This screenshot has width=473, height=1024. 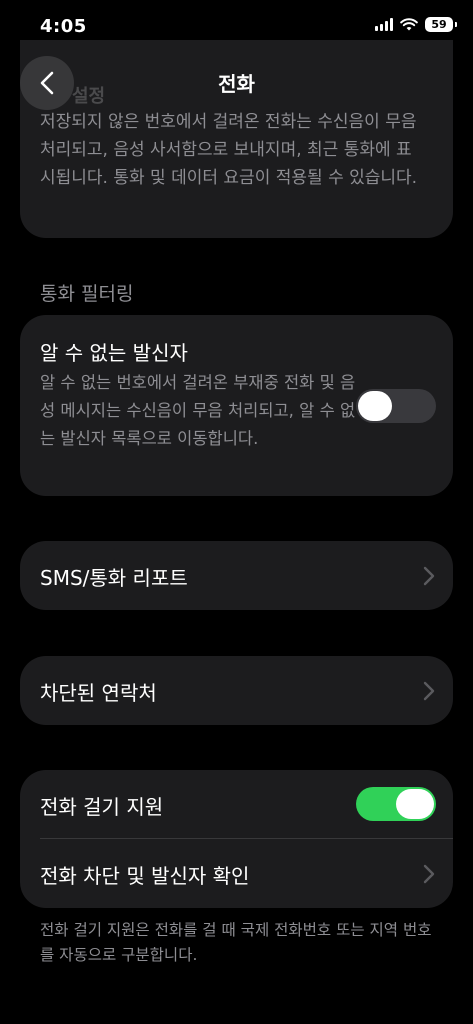 What do you see at coordinates (236, 575) in the screenshot?
I see `sms-report-row: SMS/통화 리포트` at bounding box center [236, 575].